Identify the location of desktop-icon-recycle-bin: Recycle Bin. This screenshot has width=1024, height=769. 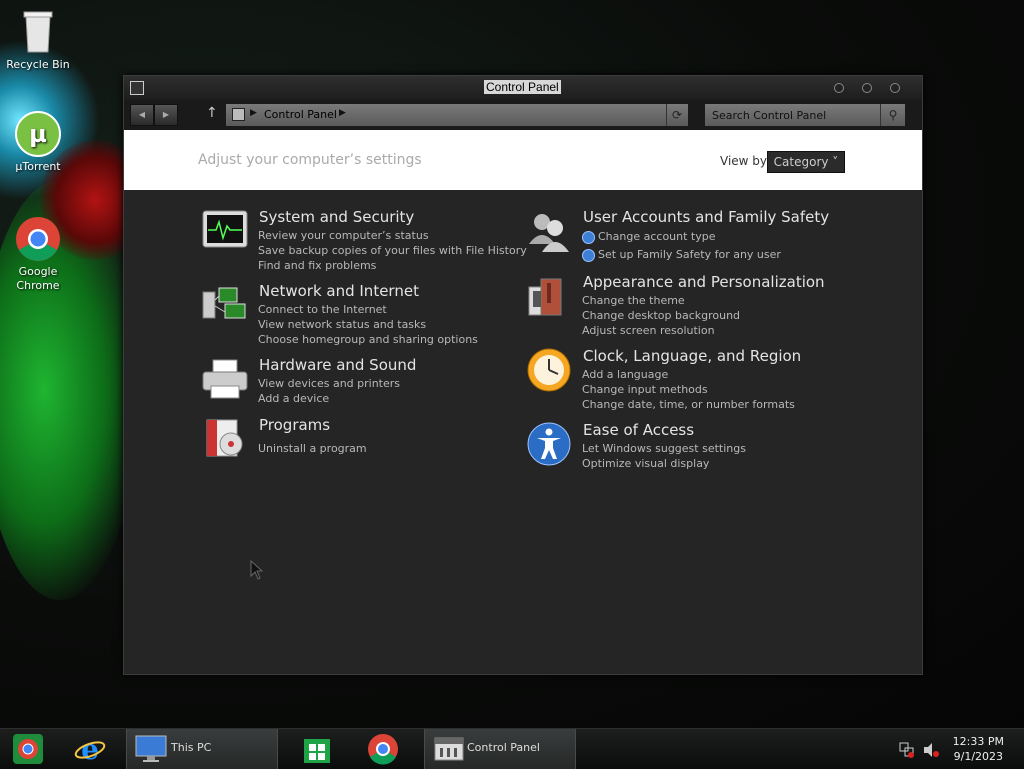
(38, 40).